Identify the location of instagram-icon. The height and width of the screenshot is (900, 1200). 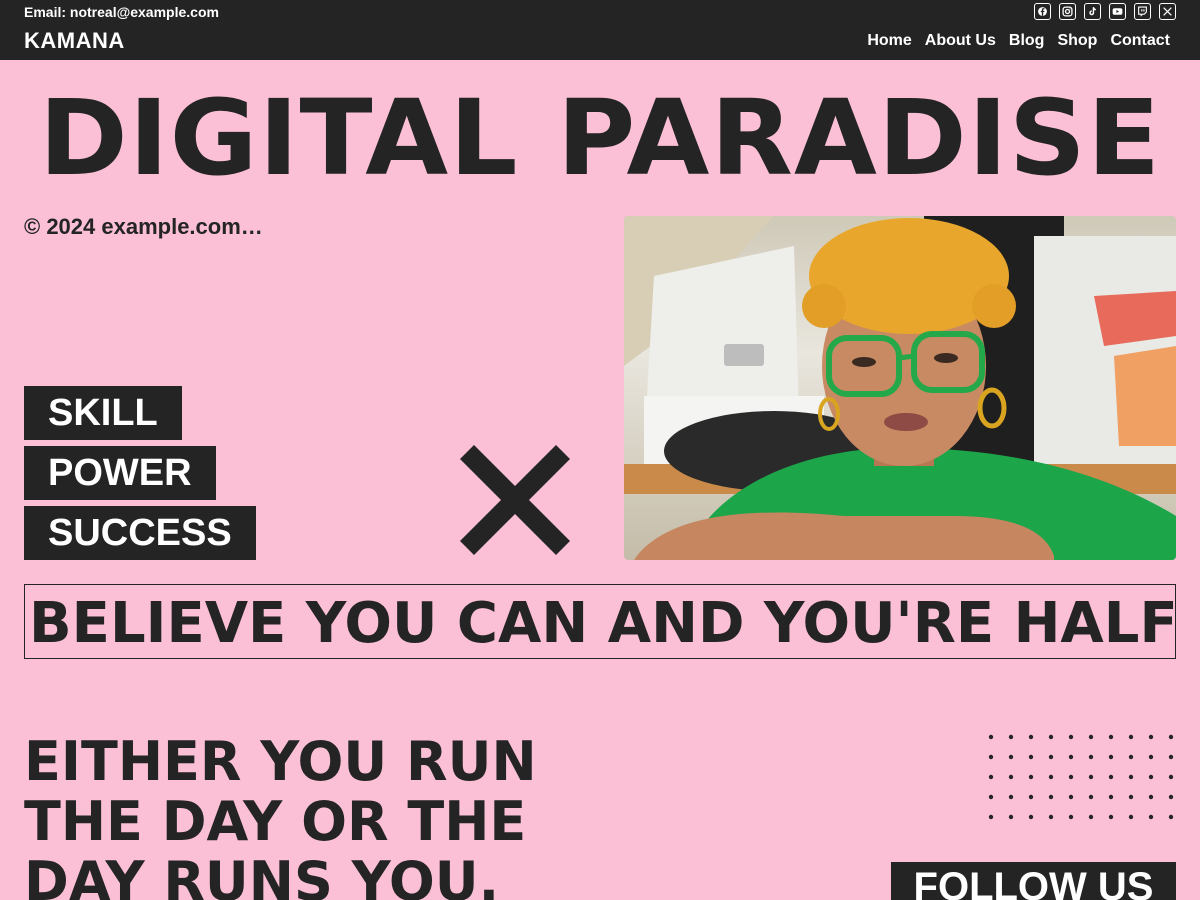
(1067, 11).